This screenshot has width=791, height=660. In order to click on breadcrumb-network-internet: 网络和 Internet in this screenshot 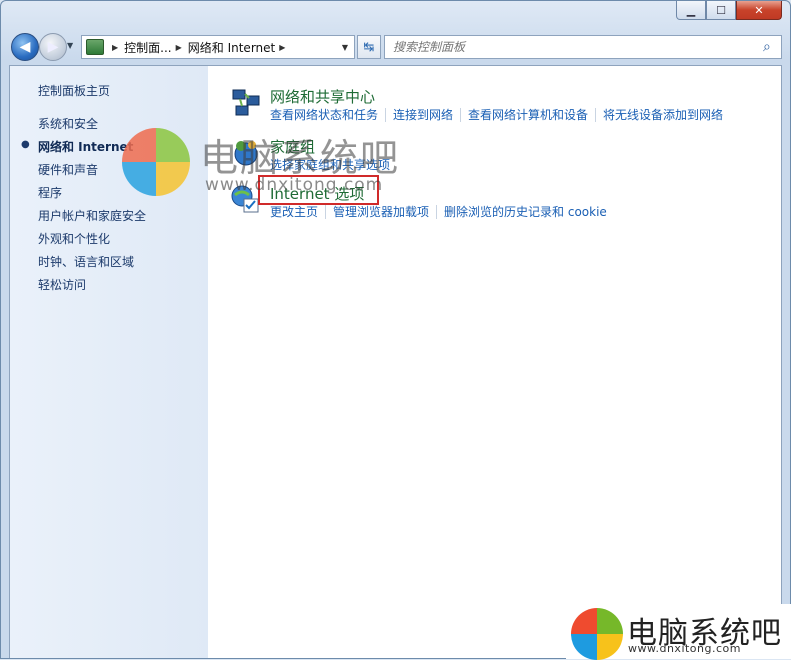, I will do `click(231, 47)`.